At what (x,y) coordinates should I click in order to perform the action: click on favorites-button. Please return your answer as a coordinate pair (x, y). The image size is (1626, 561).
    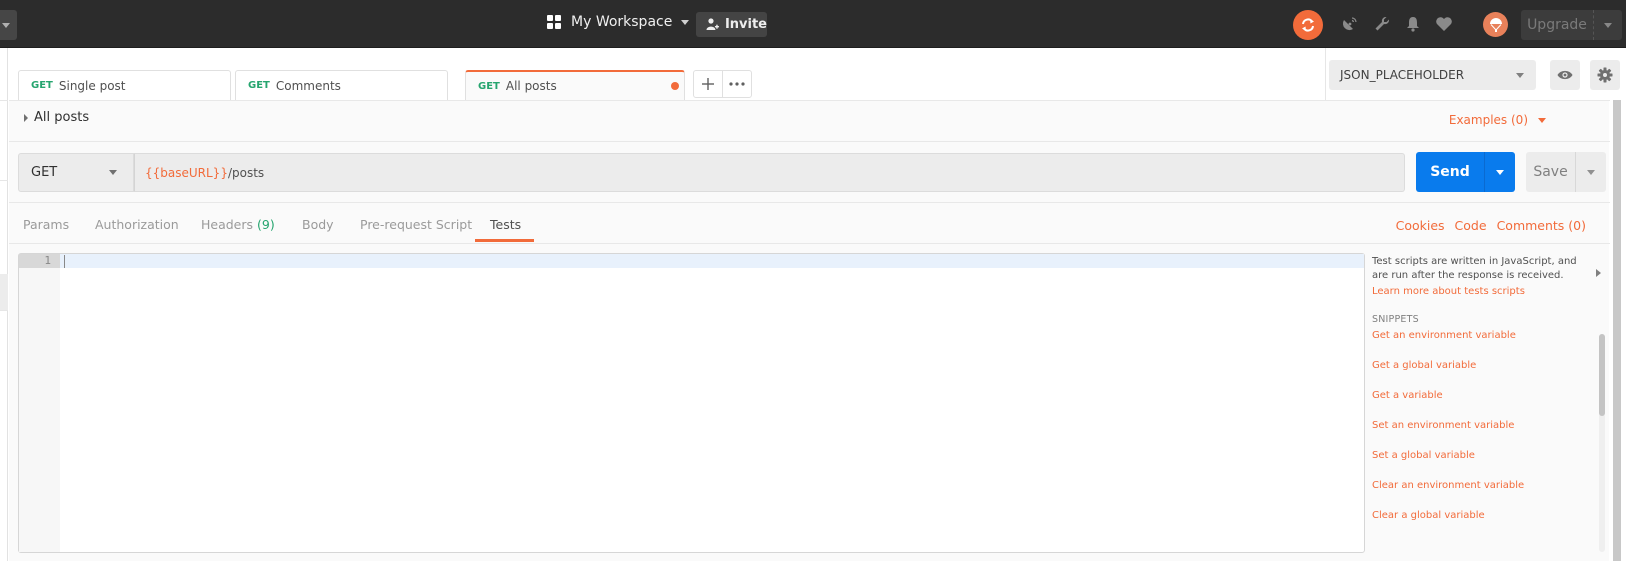
    Looking at the image, I should click on (1444, 24).